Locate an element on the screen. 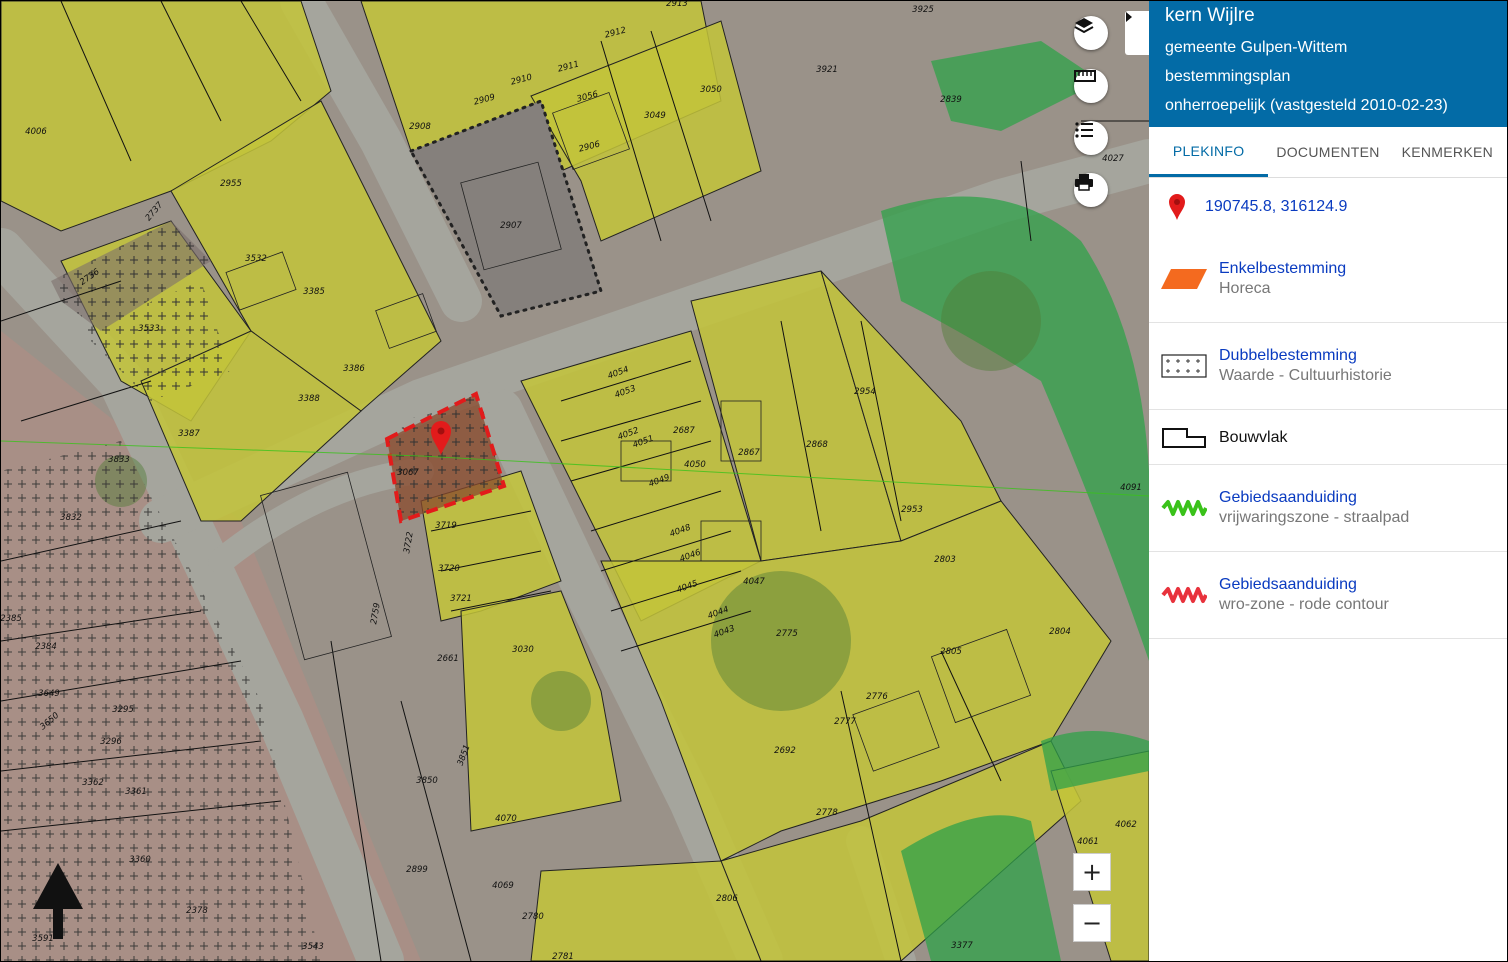 The image size is (1508, 962). parcel-number-label: 3925 is located at coordinates (923, 10).